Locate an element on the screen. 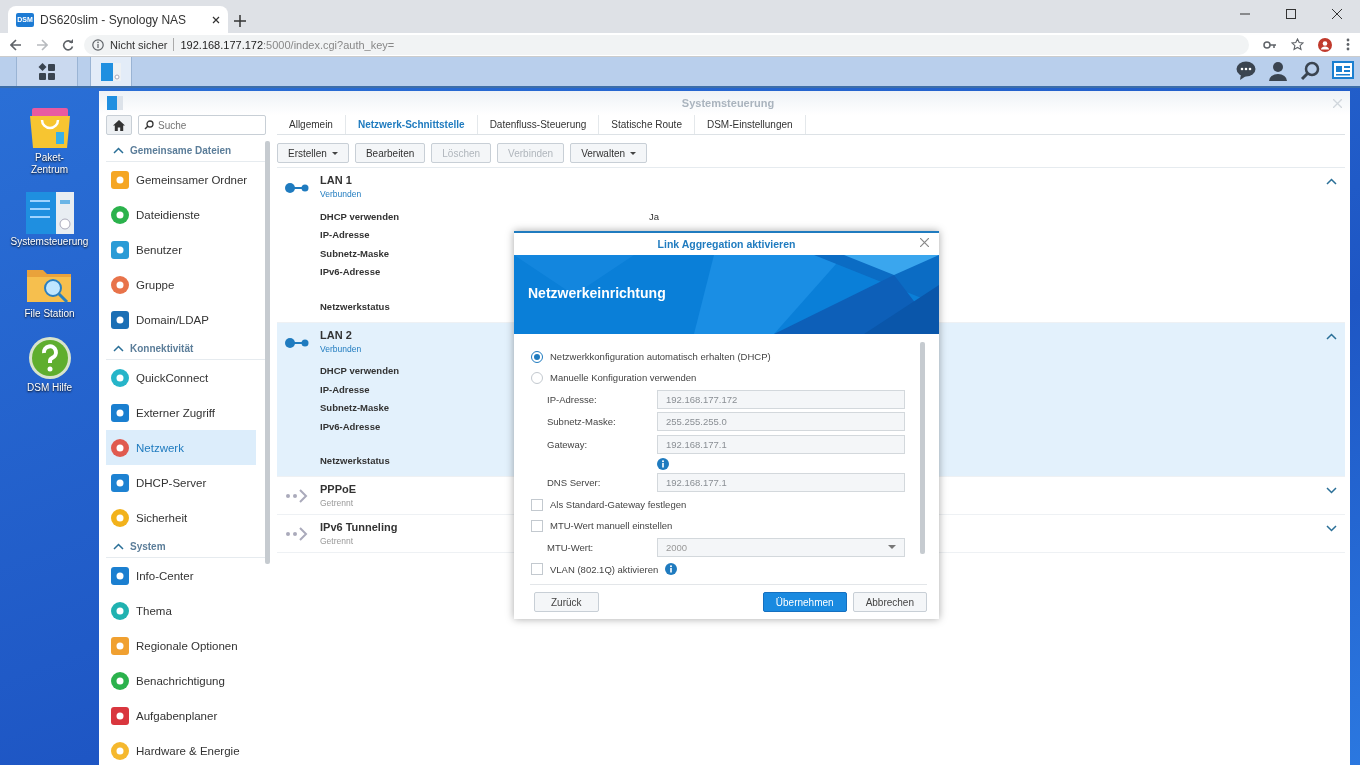 The width and height of the screenshot is (1360, 765). widgets-icon is located at coordinates (1343, 71).